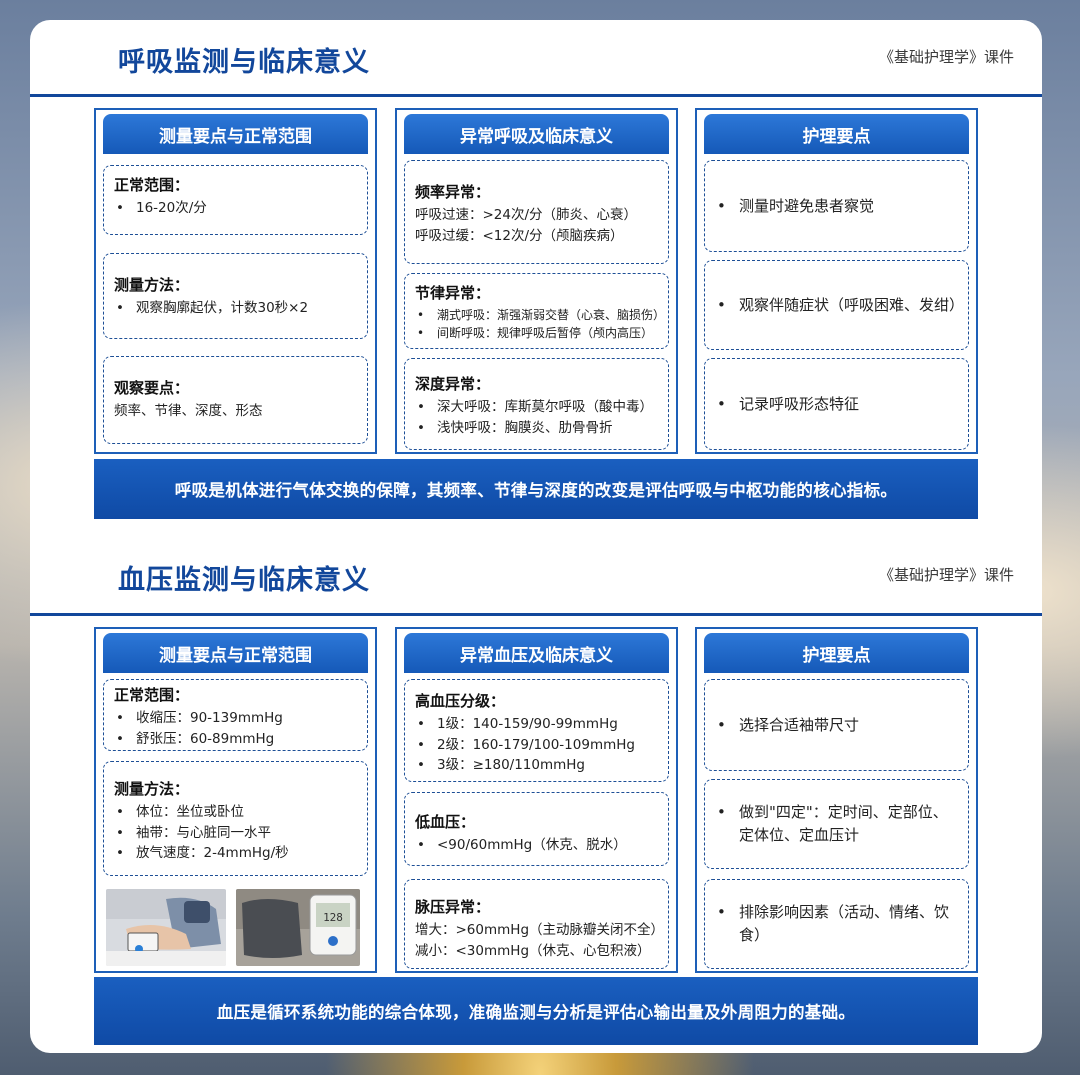 The image size is (1080, 1075). Describe the element at coordinates (453, 293) in the screenshot. I see `box-title: 节律异常：` at that location.